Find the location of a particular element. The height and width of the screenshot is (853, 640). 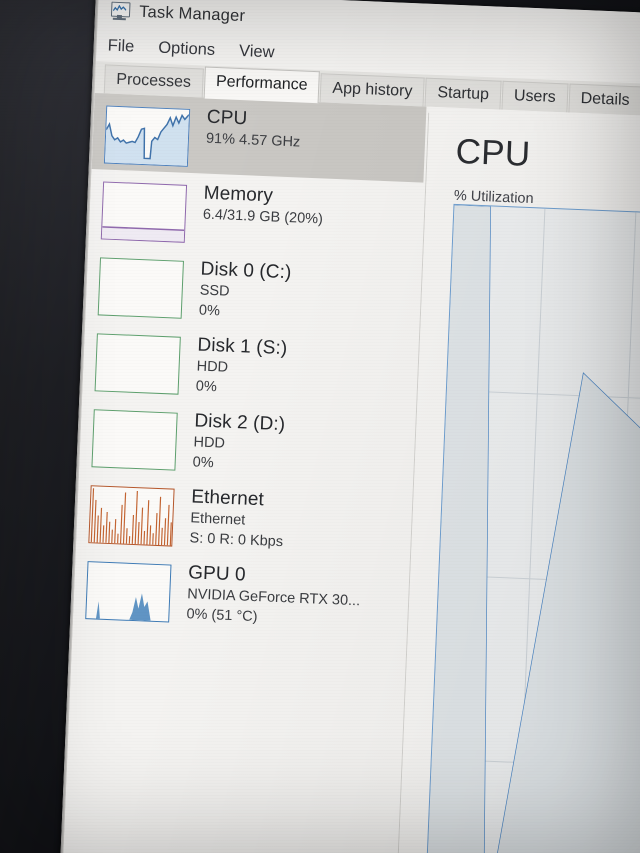

window-title: Task Manager is located at coordinates (192, 13).